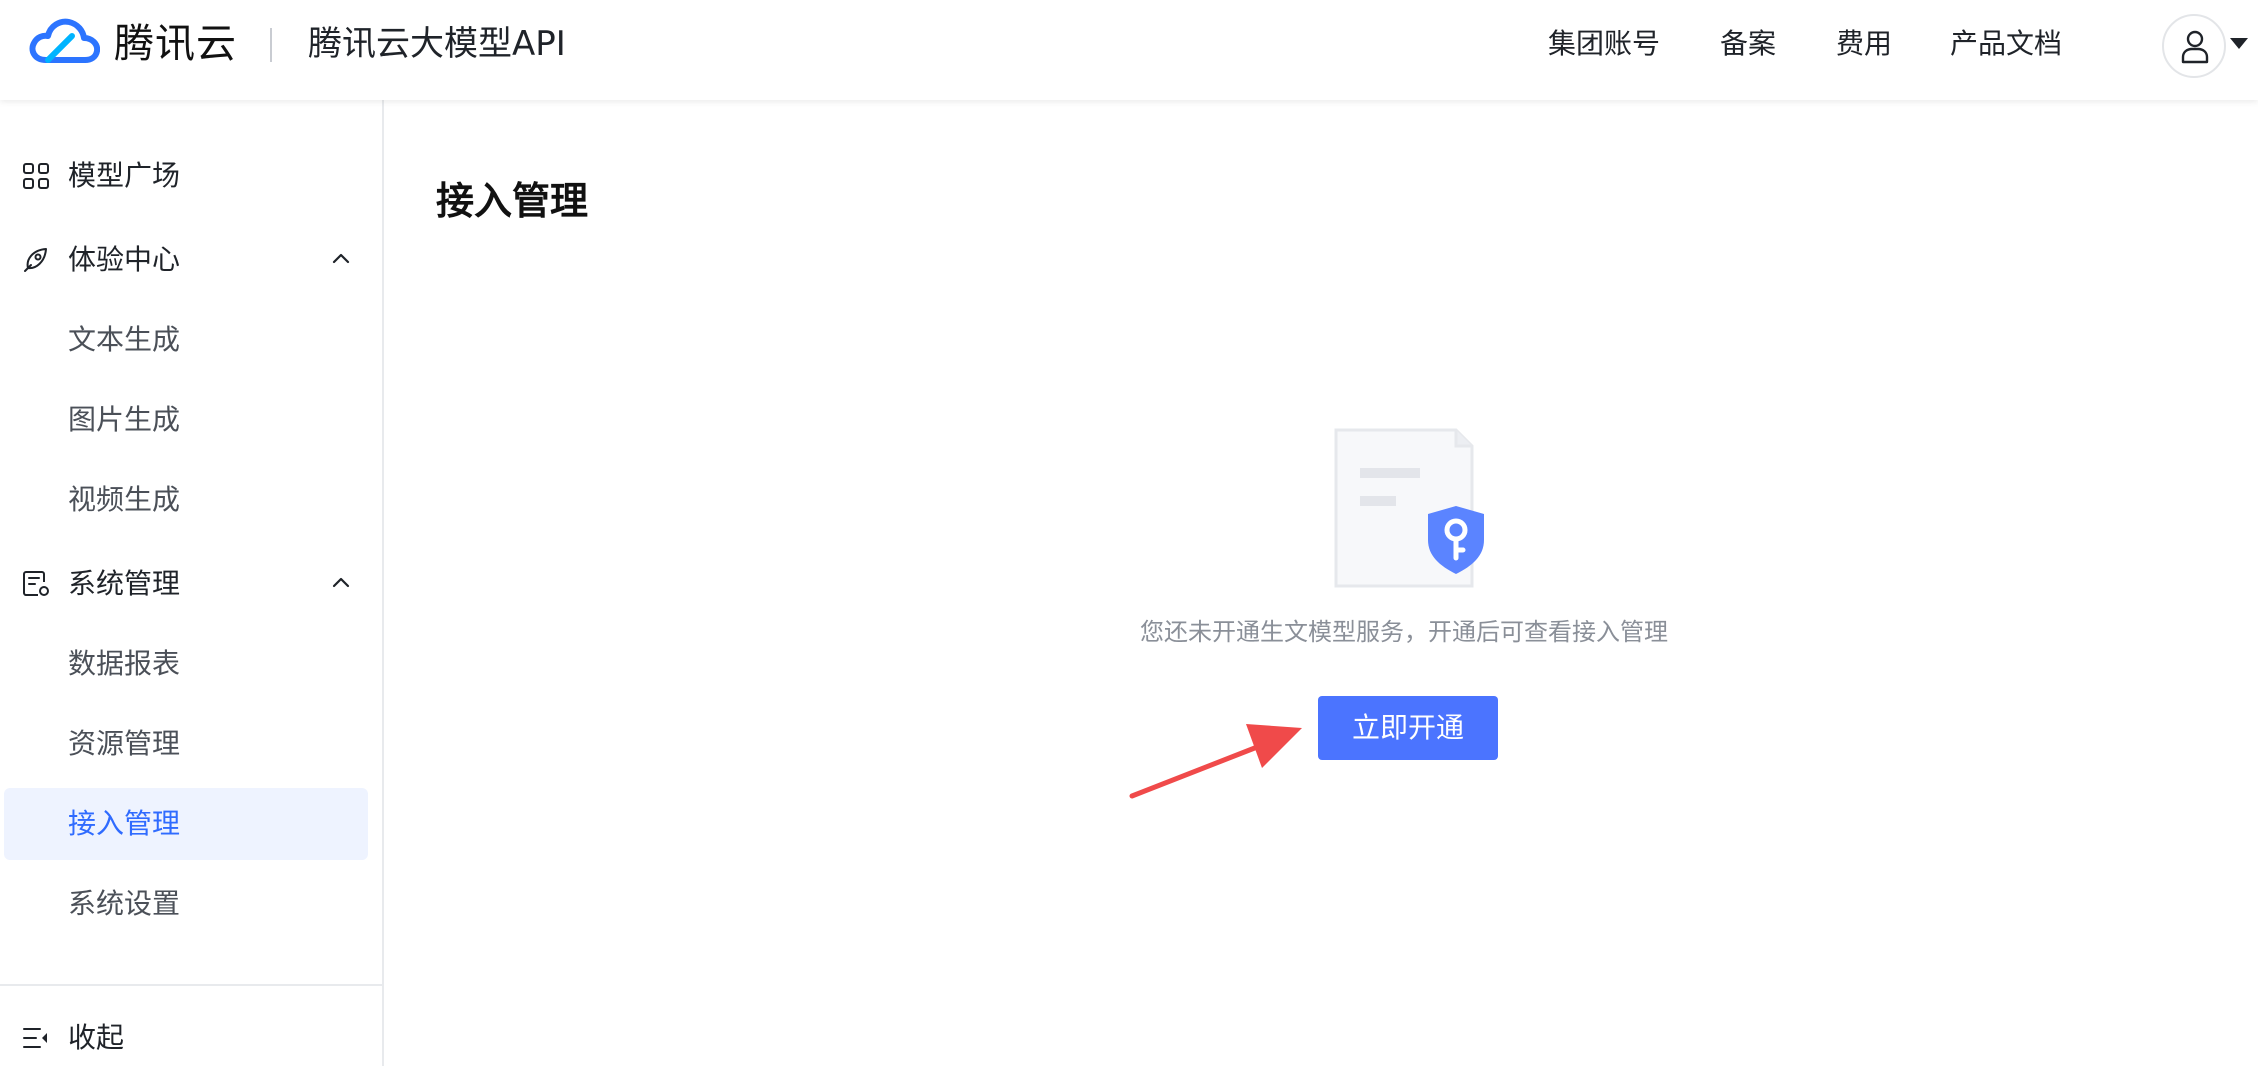 This screenshot has width=2258, height=1066. I want to click on avatar, so click(2194, 46).